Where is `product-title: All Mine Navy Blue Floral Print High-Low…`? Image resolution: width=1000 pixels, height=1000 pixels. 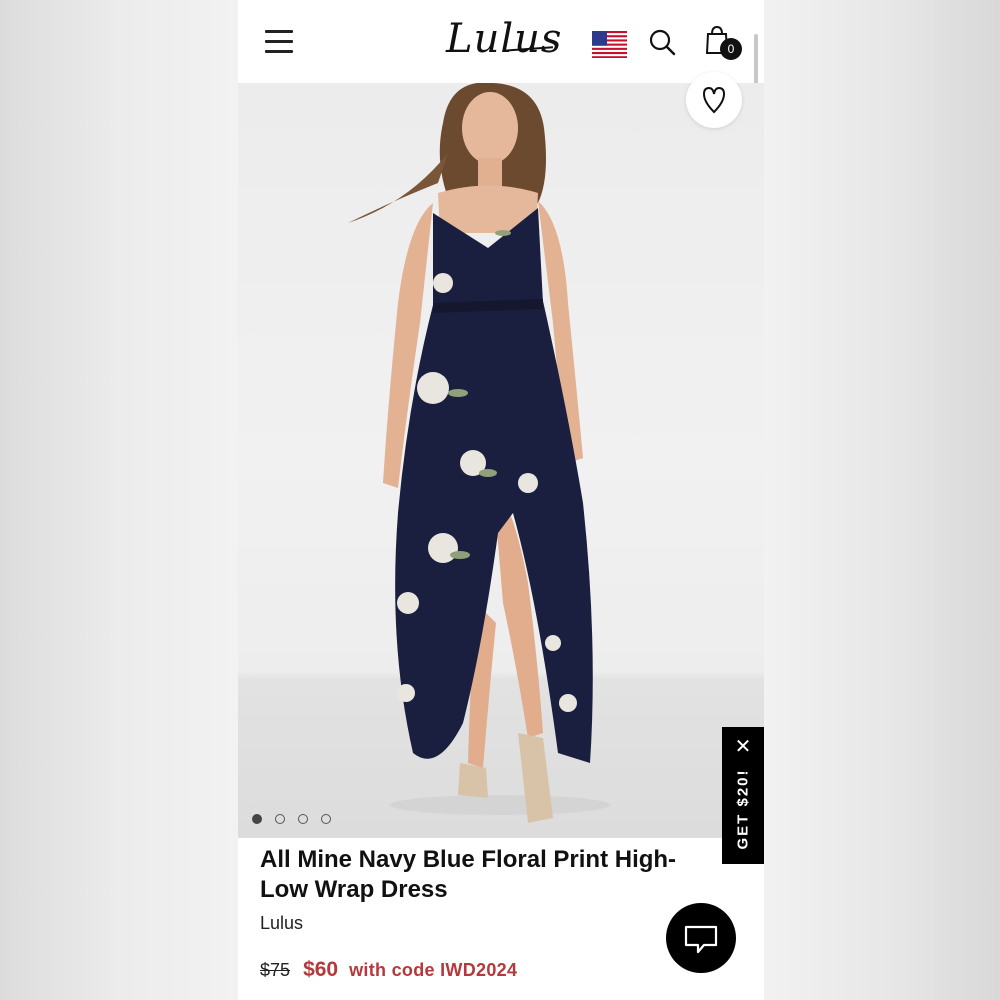
product-title: All Mine Navy Blue Floral Print High-Low… is located at coordinates (468, 874).